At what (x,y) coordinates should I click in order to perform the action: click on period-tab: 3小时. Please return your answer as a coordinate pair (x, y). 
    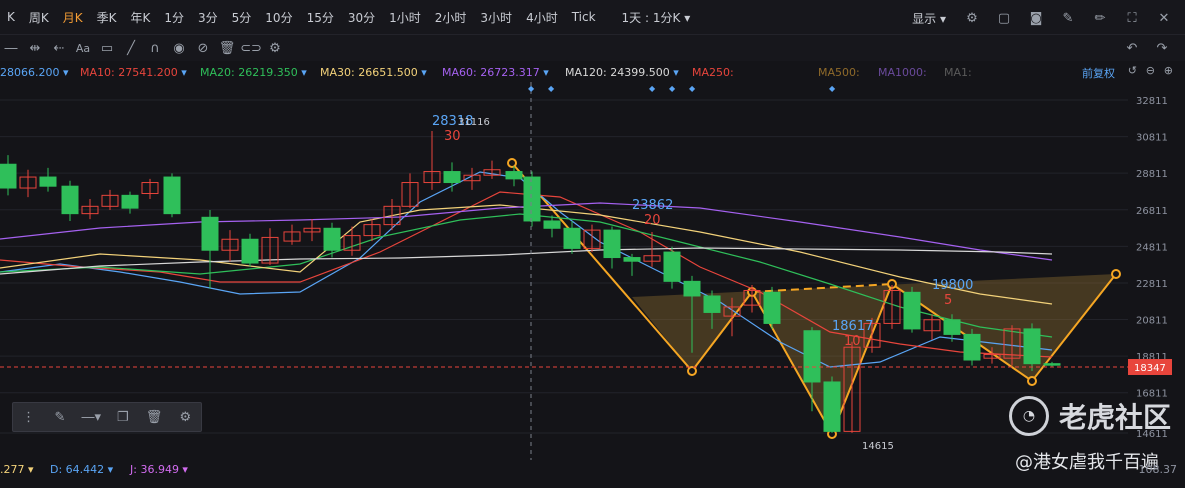
    Looking at the image, I should click on (496, 17).